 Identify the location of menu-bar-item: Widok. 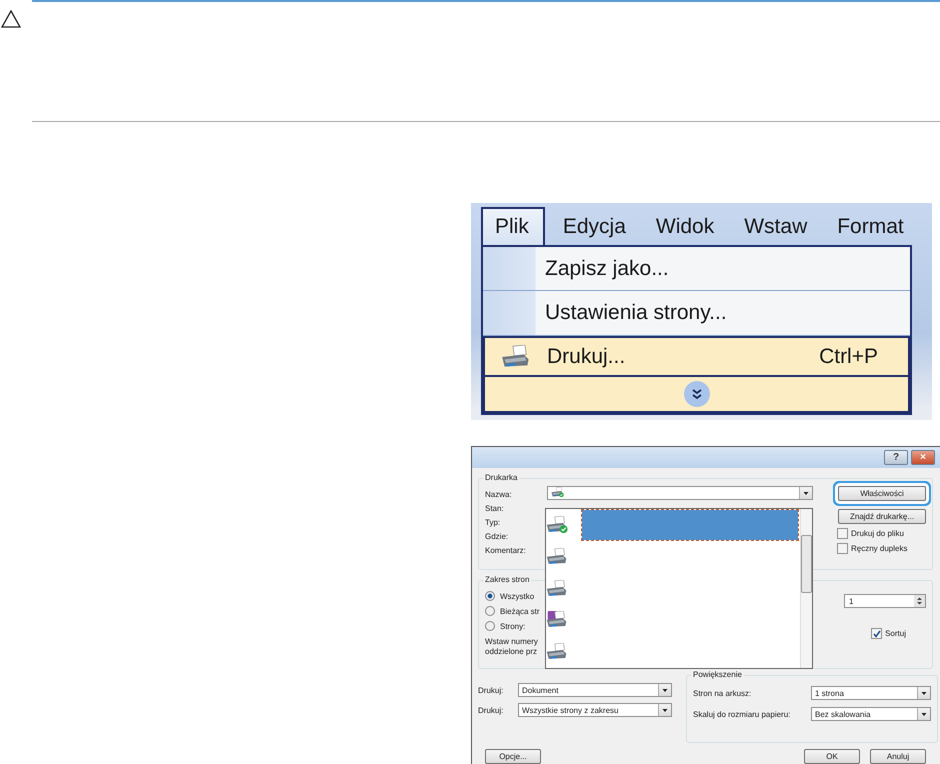
(686, 226).